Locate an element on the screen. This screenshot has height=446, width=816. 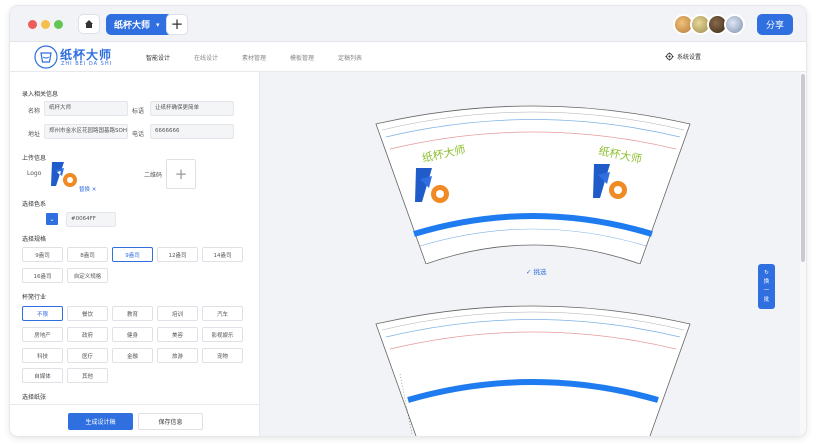
float-label: 批 is located at coordinates (766, 300).